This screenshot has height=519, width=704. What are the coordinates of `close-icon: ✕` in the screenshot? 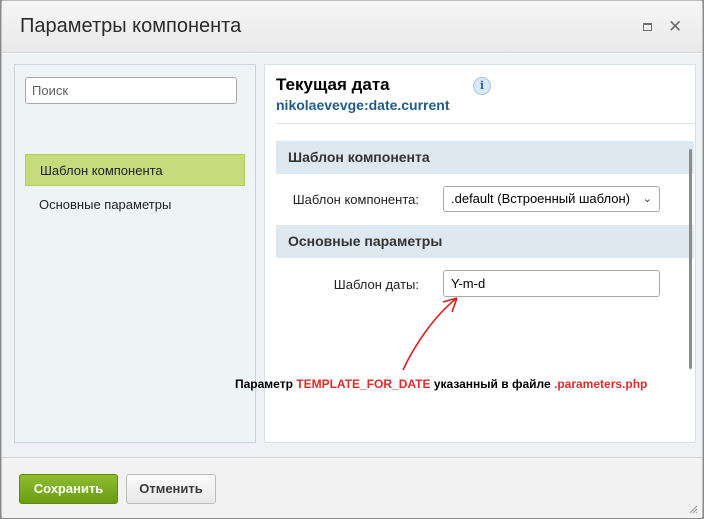 It's located at (675, 26).